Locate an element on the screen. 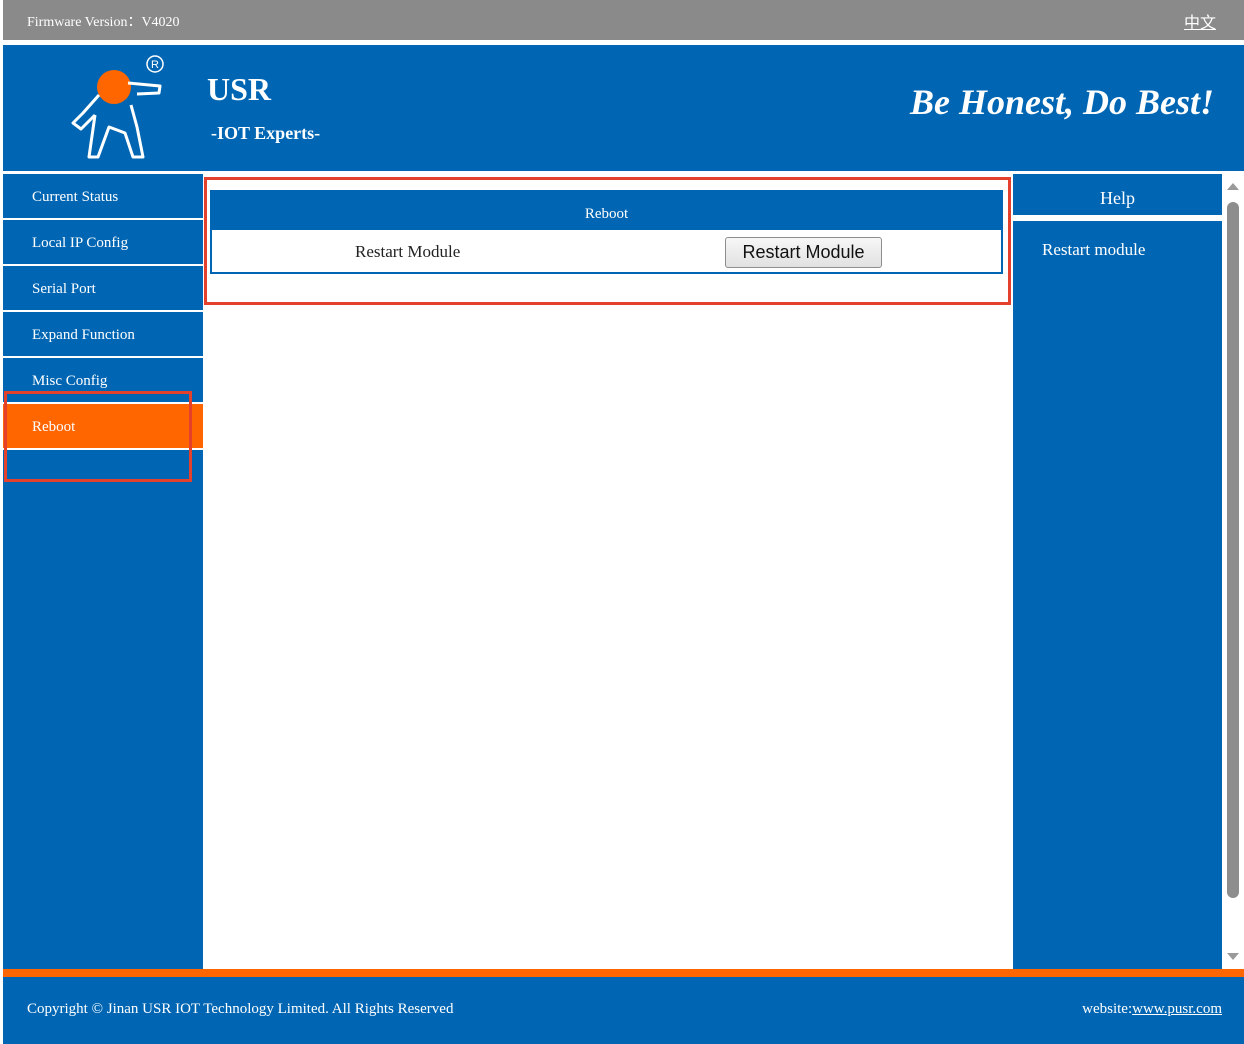  brand-tagline: -IOT Experts- is located at coordinates (266, 133).